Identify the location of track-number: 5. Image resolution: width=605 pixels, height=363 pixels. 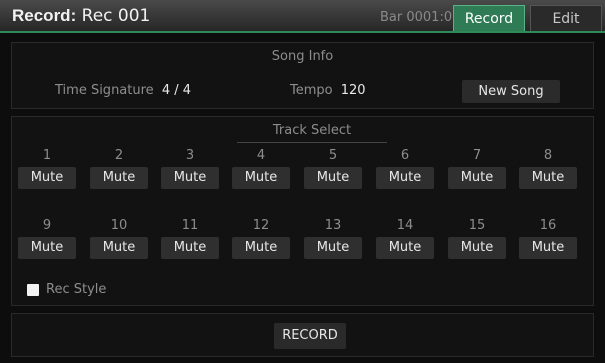
(333, 155).